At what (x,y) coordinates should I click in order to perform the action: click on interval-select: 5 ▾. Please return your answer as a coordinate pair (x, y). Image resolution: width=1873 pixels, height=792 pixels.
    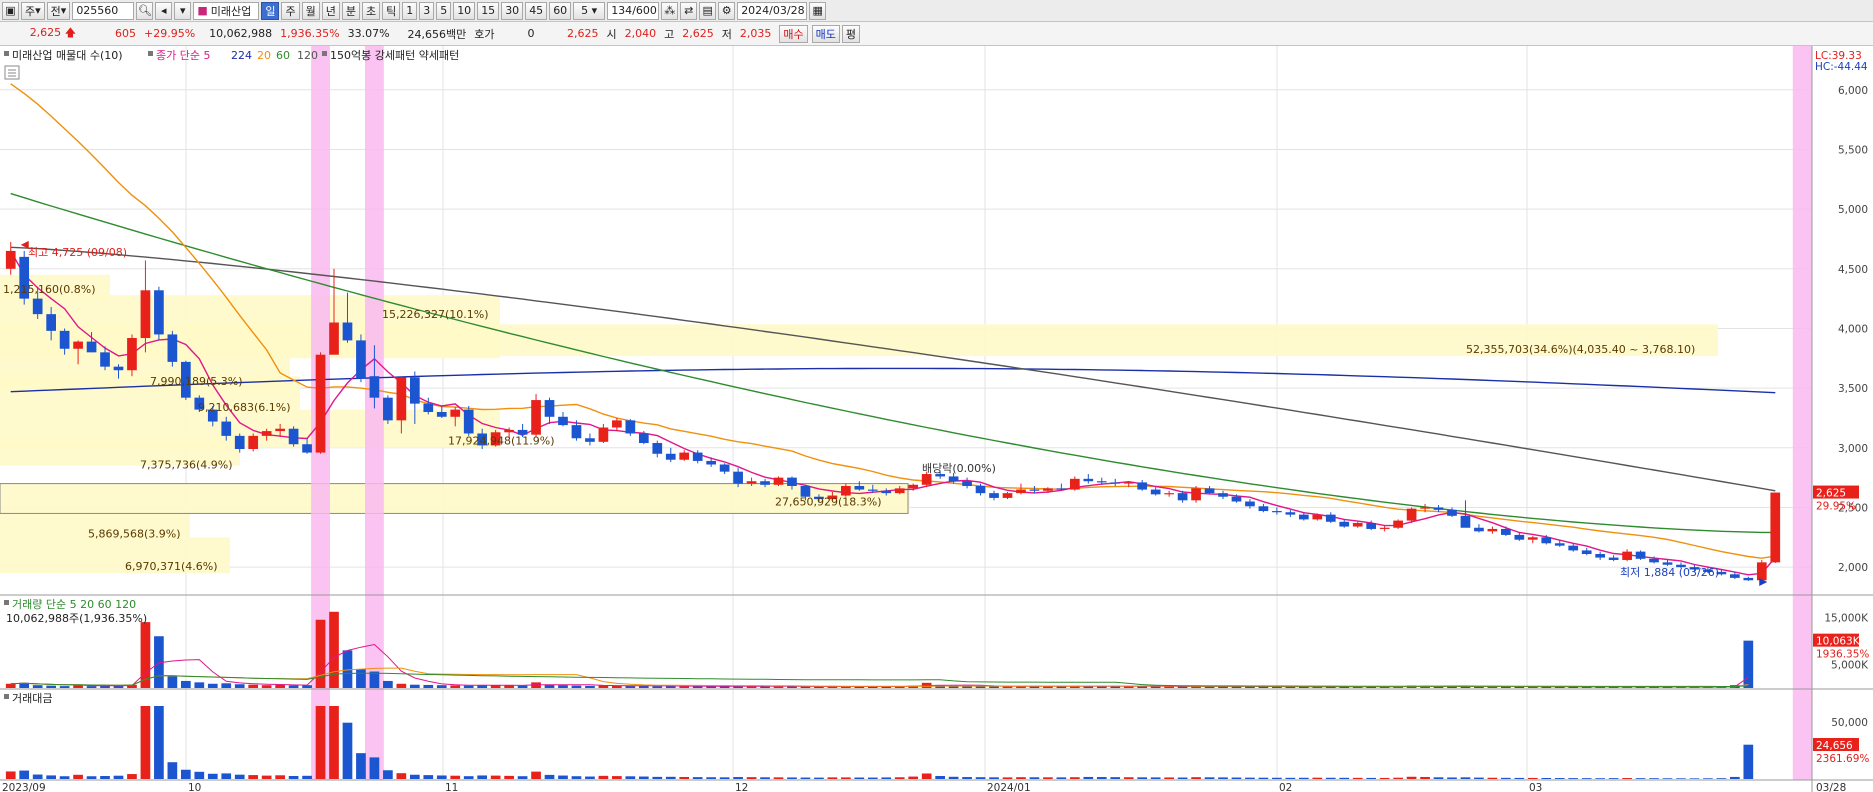
    Looking at the image, I should click on (589, 10).